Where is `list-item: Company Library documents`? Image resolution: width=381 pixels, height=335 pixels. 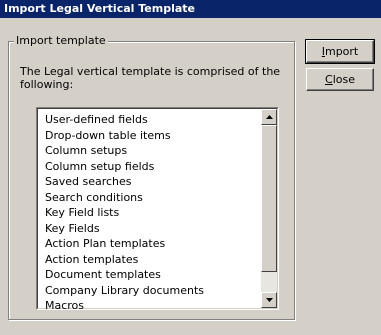
list-item: Company Library documents is located at coordinates (124, 291).